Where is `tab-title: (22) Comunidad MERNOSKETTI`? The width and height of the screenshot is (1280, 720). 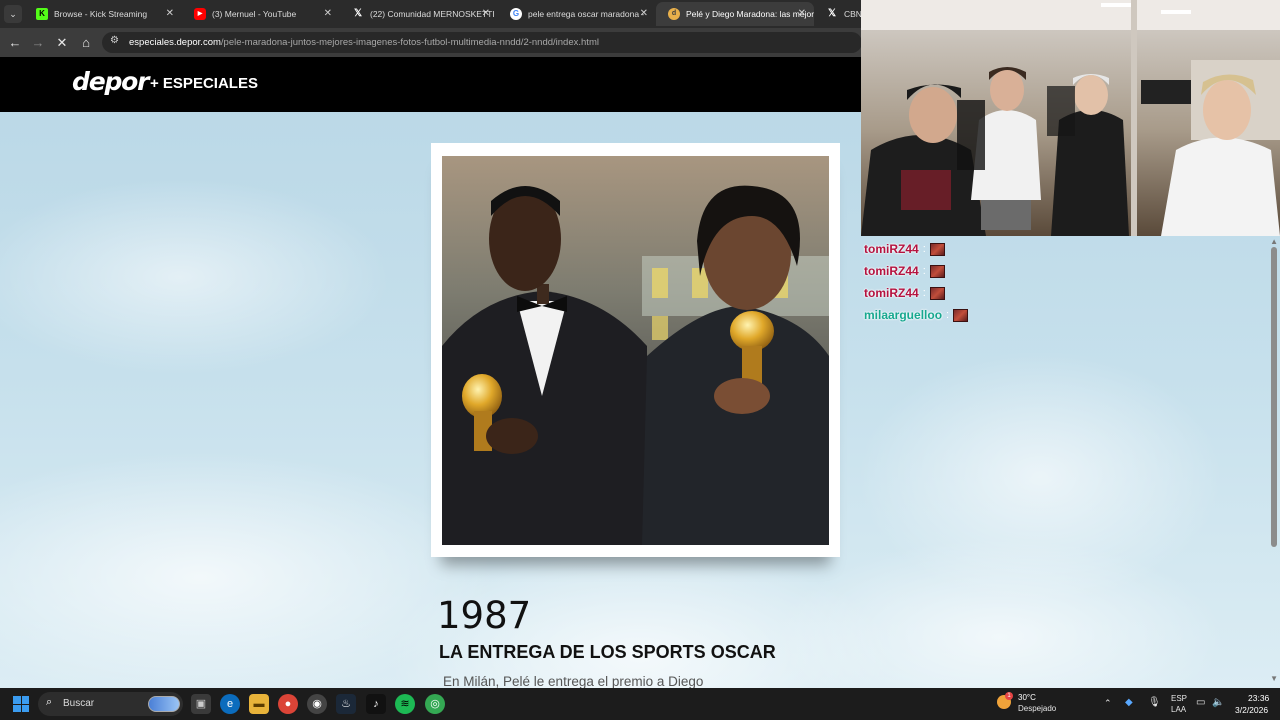 tab-title: (22) Comunidad MERNOSKETTI is located at coordinates (432, 14).